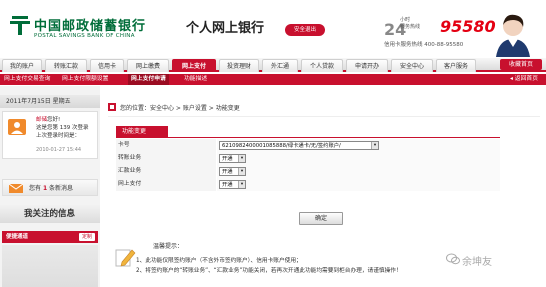  Describe the element at coordinates (412, 65) in the screenshot. I see `nav-security: 安全中心` at that location.